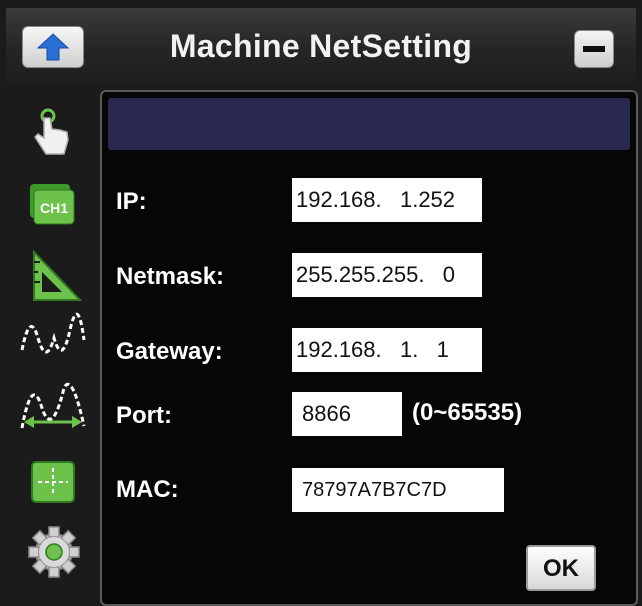  Describe the element at coordinates (147, 489) in the screenshot. I see `mac-label: MAC:` at that location.